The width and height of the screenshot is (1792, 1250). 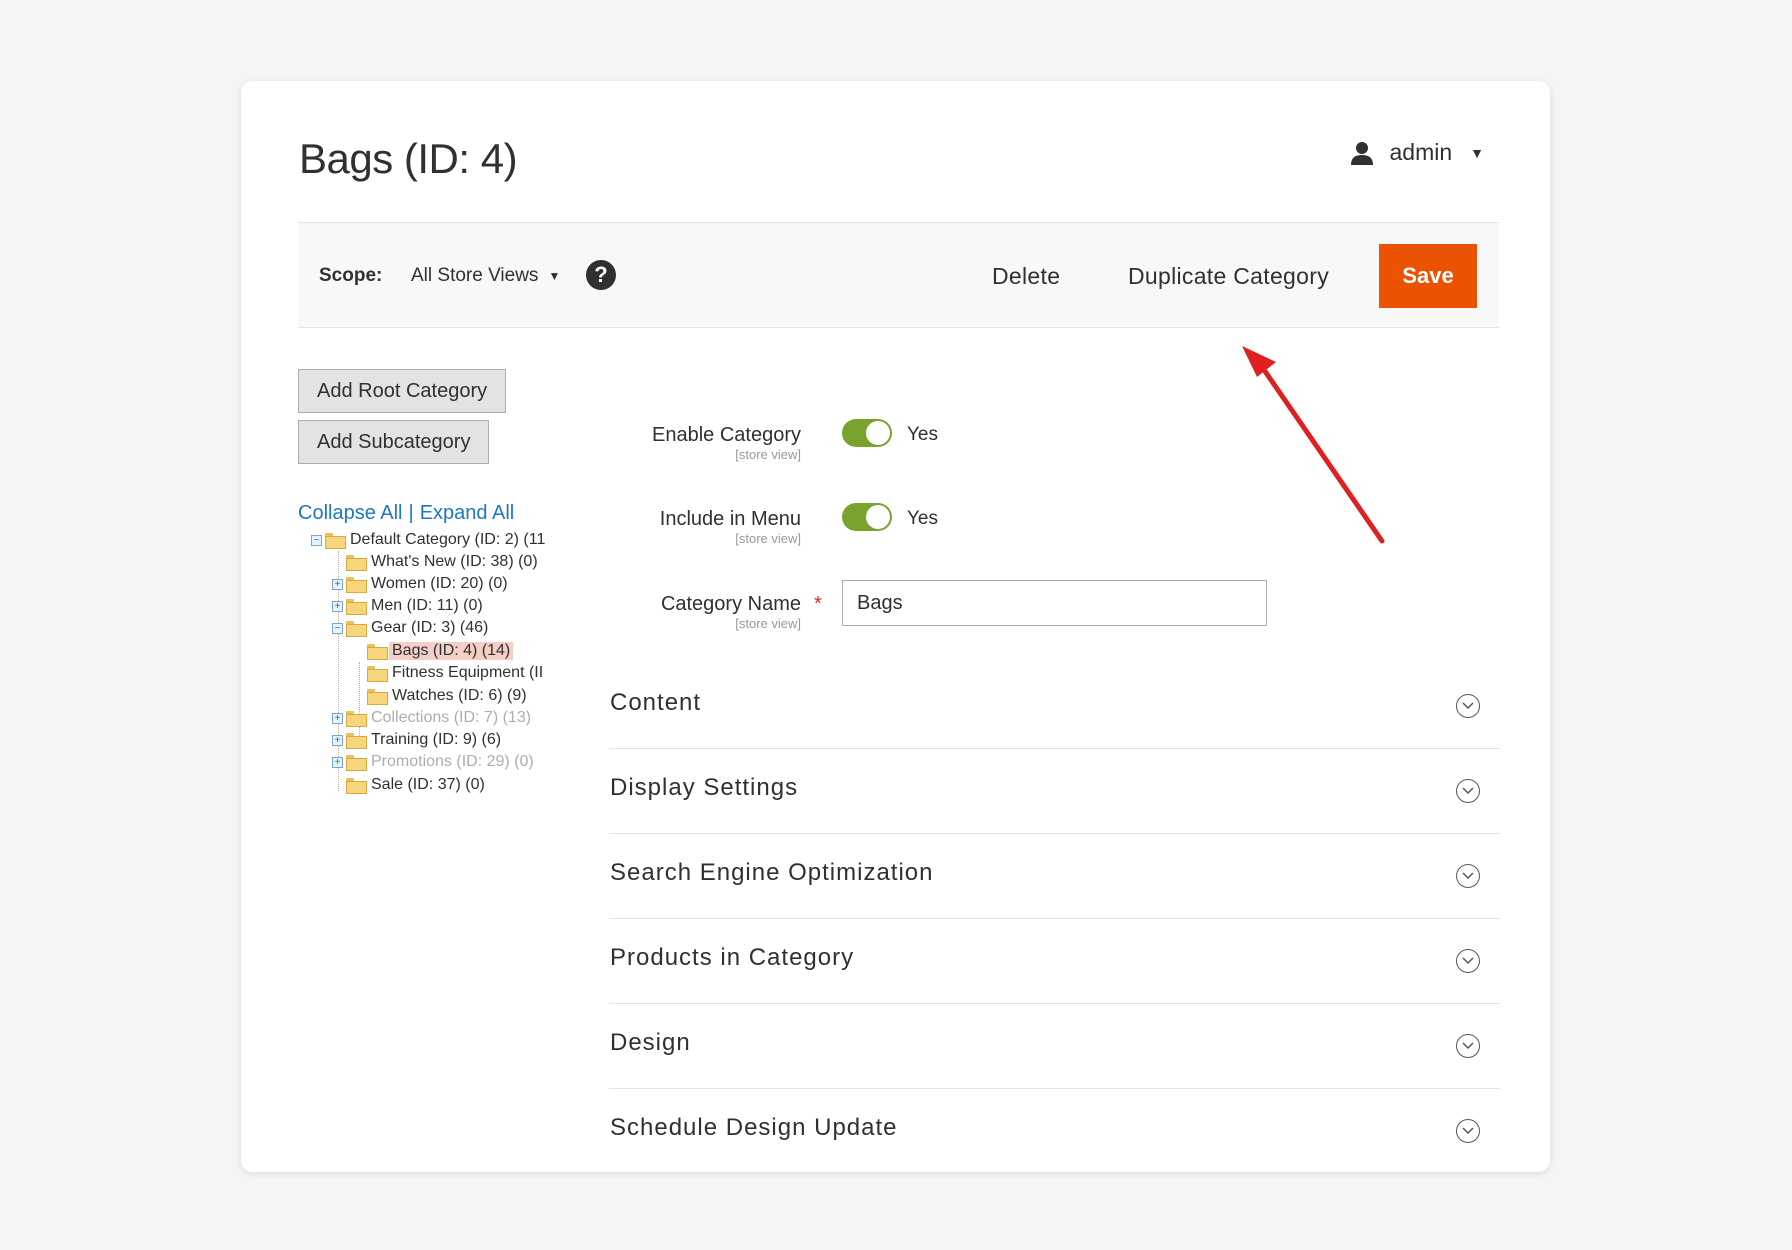 I want to click on category-name-input, so click(x=1054, y=603).